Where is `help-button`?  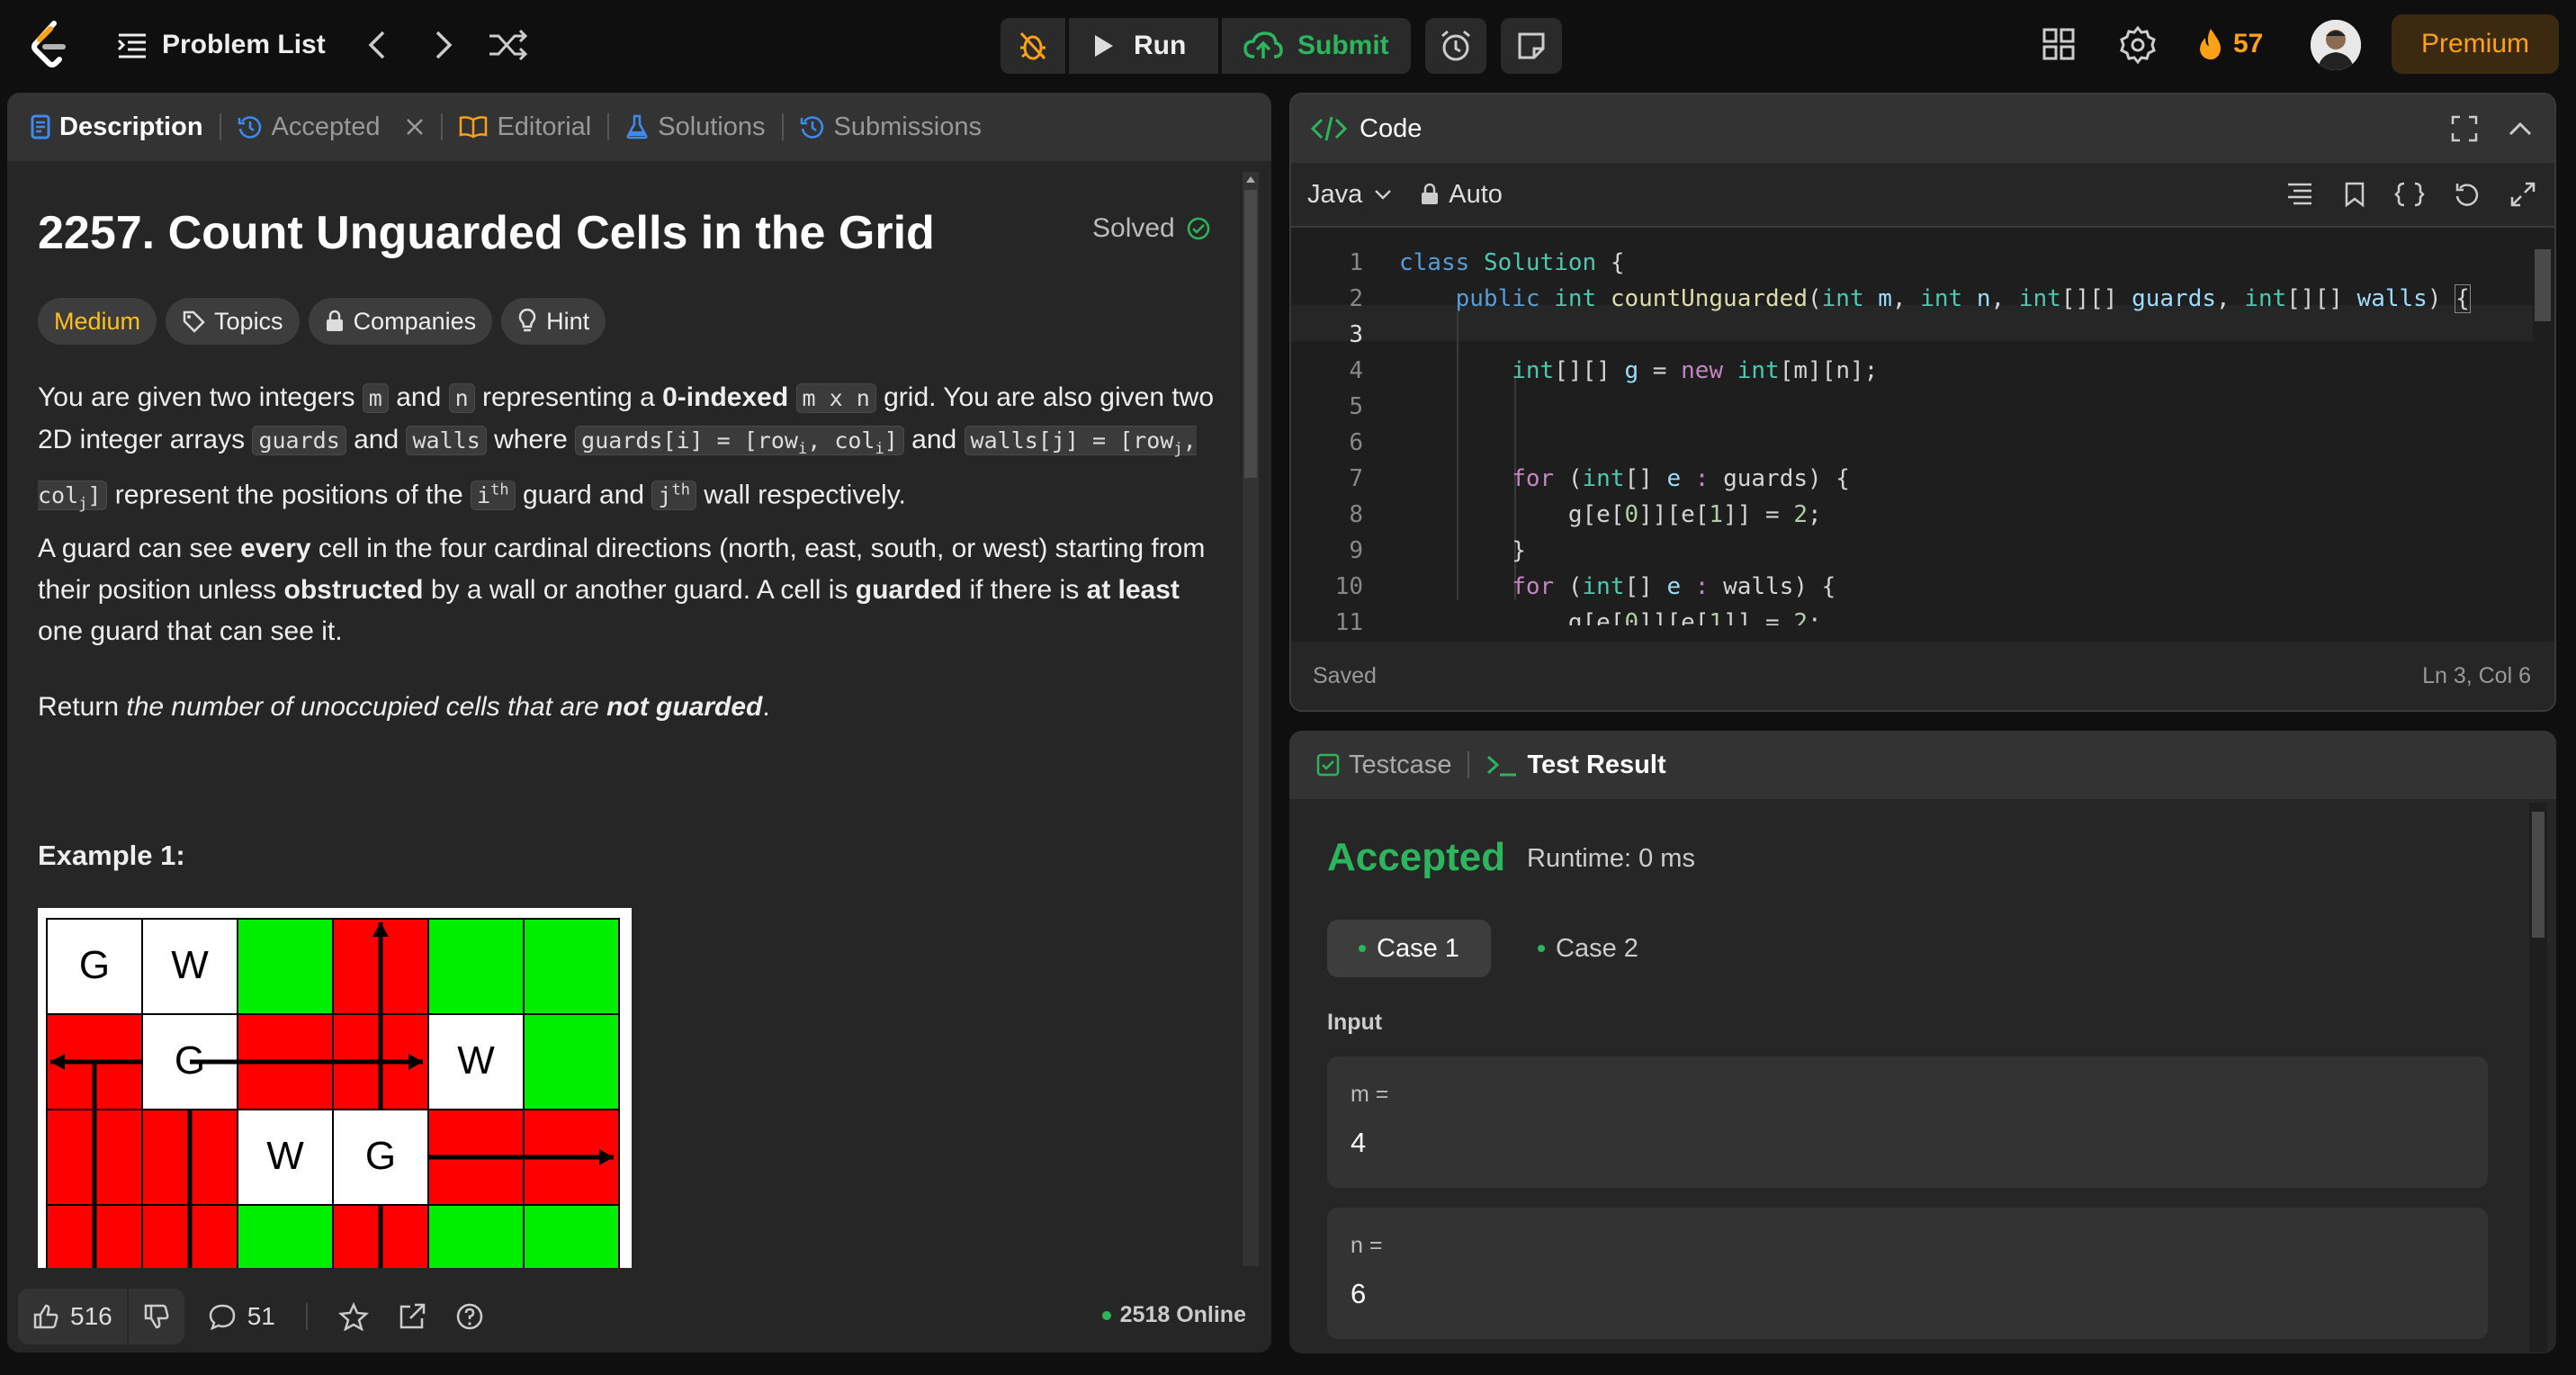
help-button is located at coordinates (470, 1316).